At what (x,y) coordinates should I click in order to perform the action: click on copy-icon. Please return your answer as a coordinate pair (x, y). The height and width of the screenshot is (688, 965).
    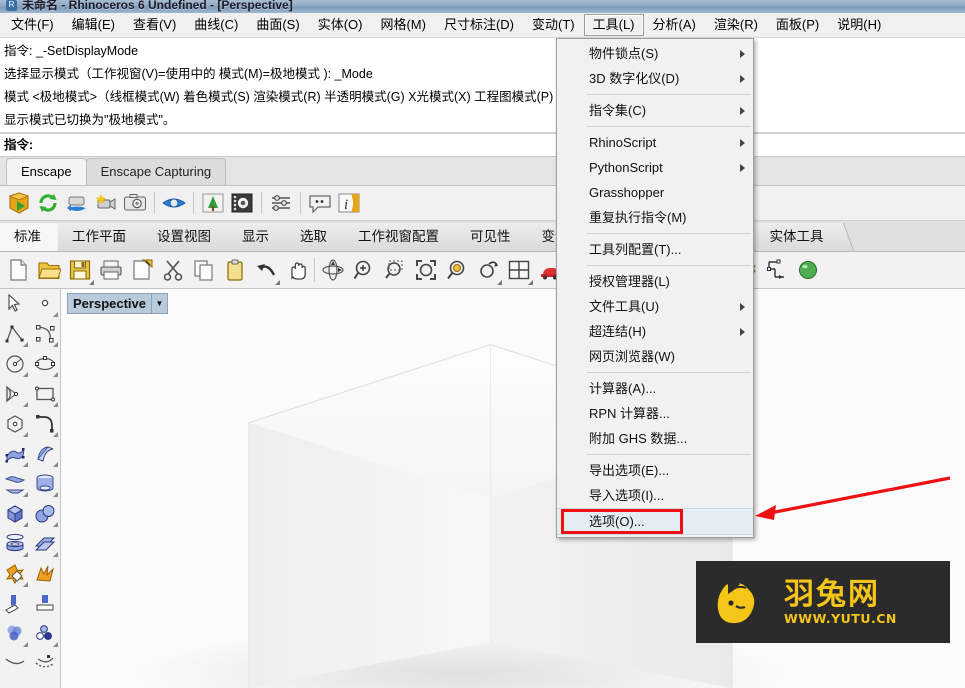
    Looking at the image, I should click on (203, 270).